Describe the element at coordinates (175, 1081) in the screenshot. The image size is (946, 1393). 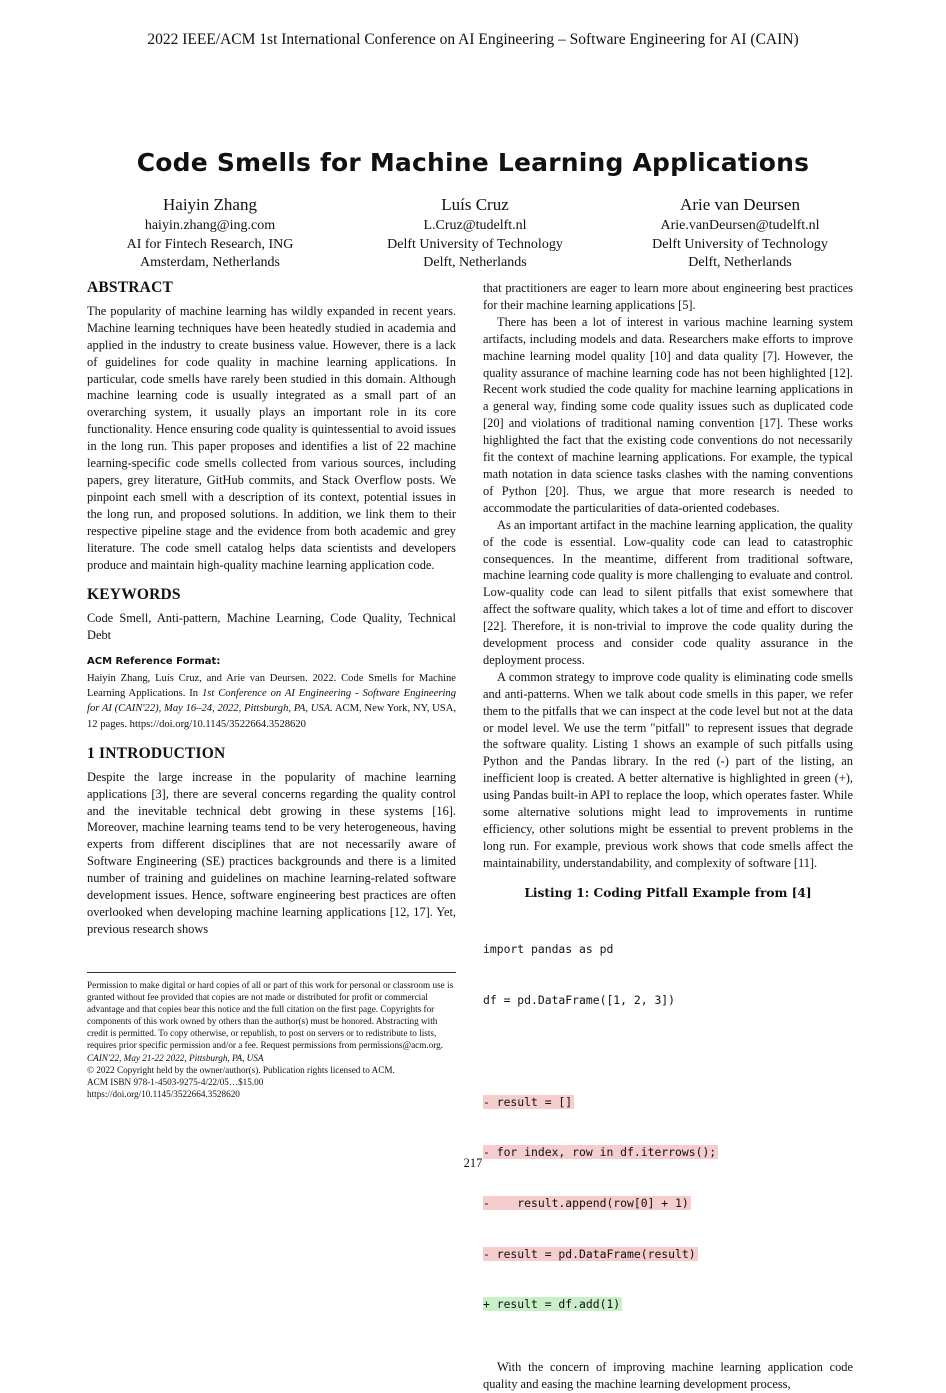
I see `footnote-isbn: ACM ISBN 978-1-4503-9275-4/22/05…$15.00` at that location.